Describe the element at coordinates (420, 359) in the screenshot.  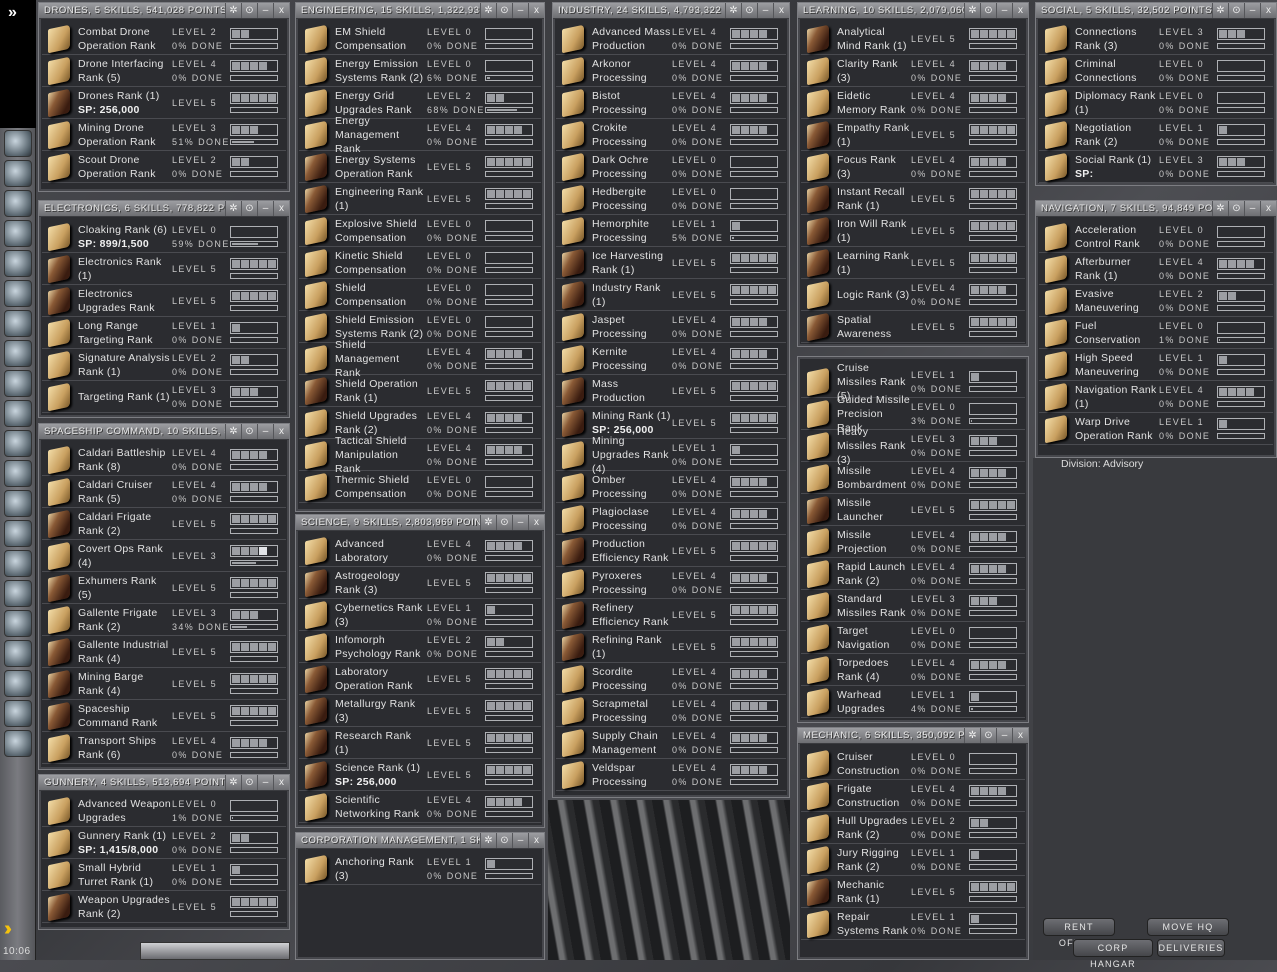
I see `skill-row: Shield Management Rank LEVEL 40% DONE` at that location.